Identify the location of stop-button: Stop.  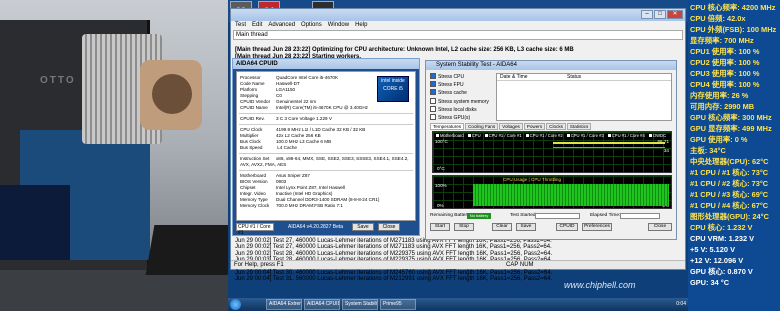
(464, 227).